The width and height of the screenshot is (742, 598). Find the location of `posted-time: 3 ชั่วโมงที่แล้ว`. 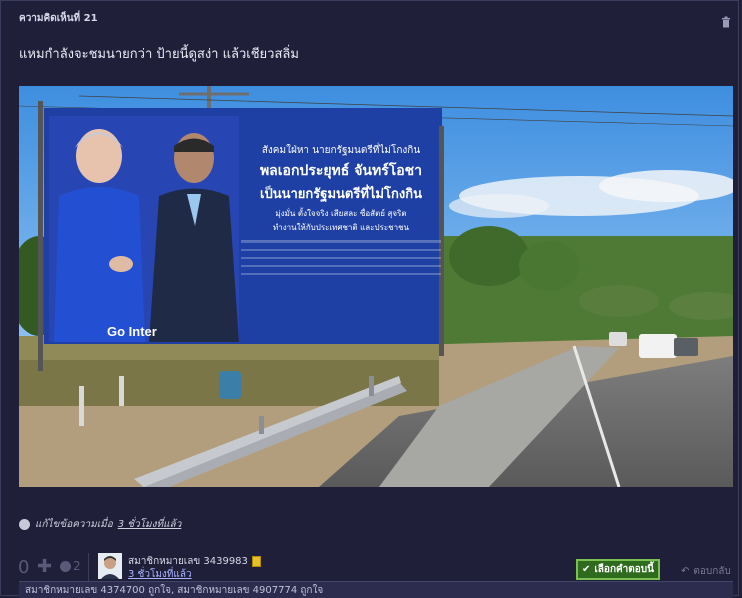

posted-time: 3 ชั่วโมงที่แล้ว is located at coordinates (160, 574).